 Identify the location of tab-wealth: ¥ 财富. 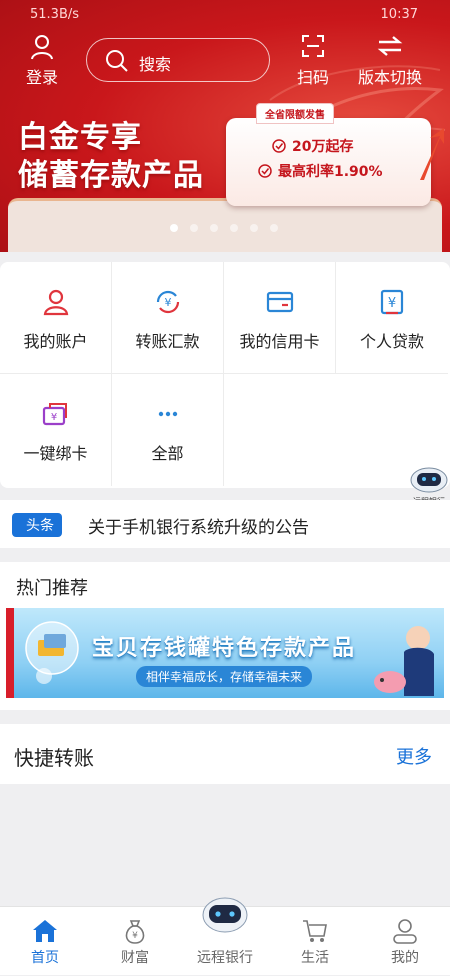
(135, 941).